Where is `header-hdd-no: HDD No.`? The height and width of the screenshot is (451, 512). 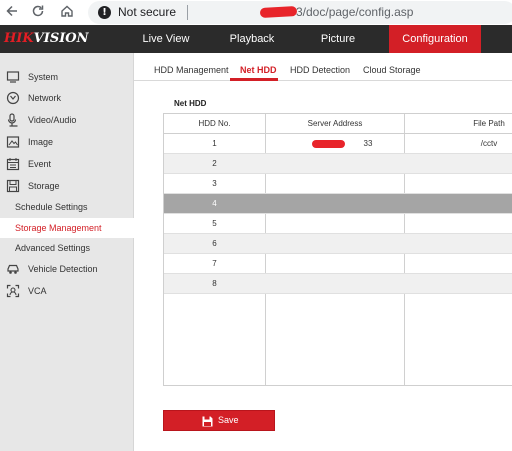 header-hdd-no: HDD No. is located at coordinates (214, 123).